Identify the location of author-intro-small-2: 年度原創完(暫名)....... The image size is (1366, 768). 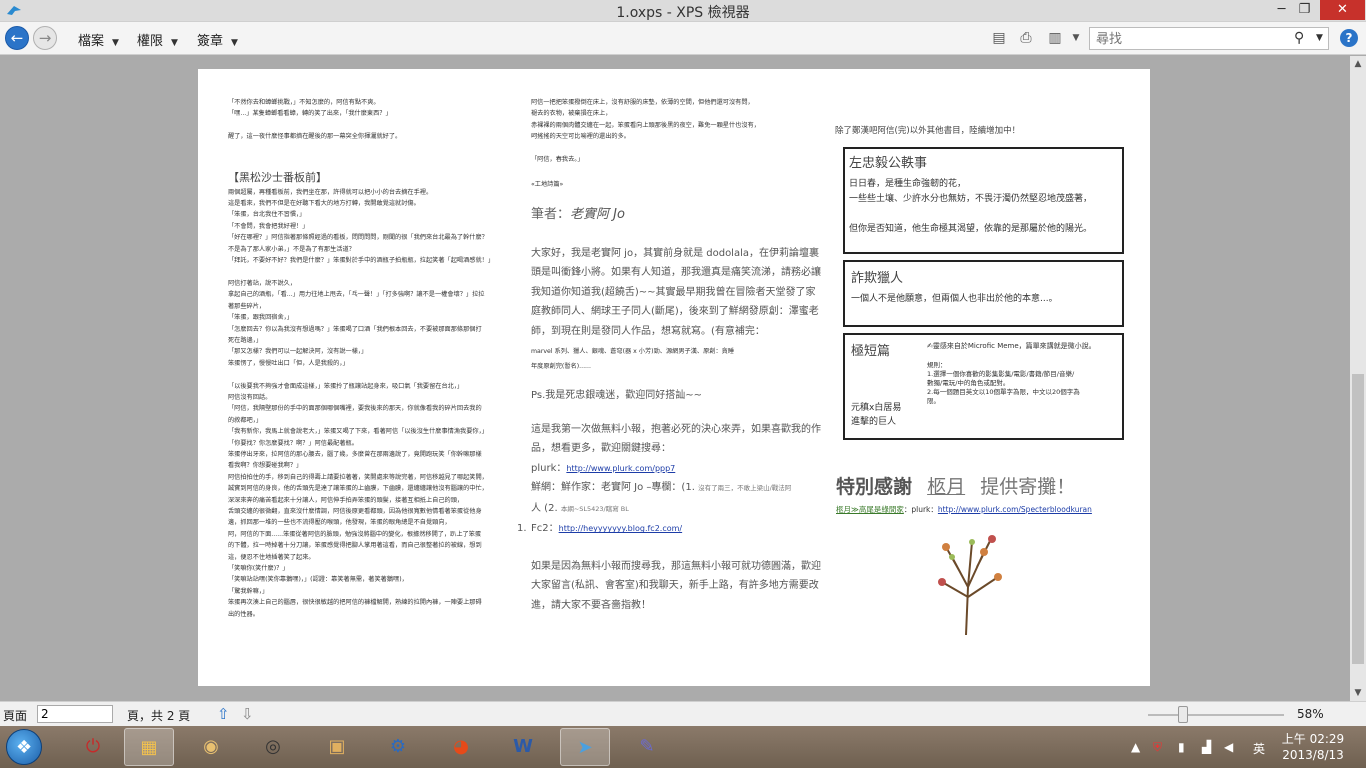
(561, 366).